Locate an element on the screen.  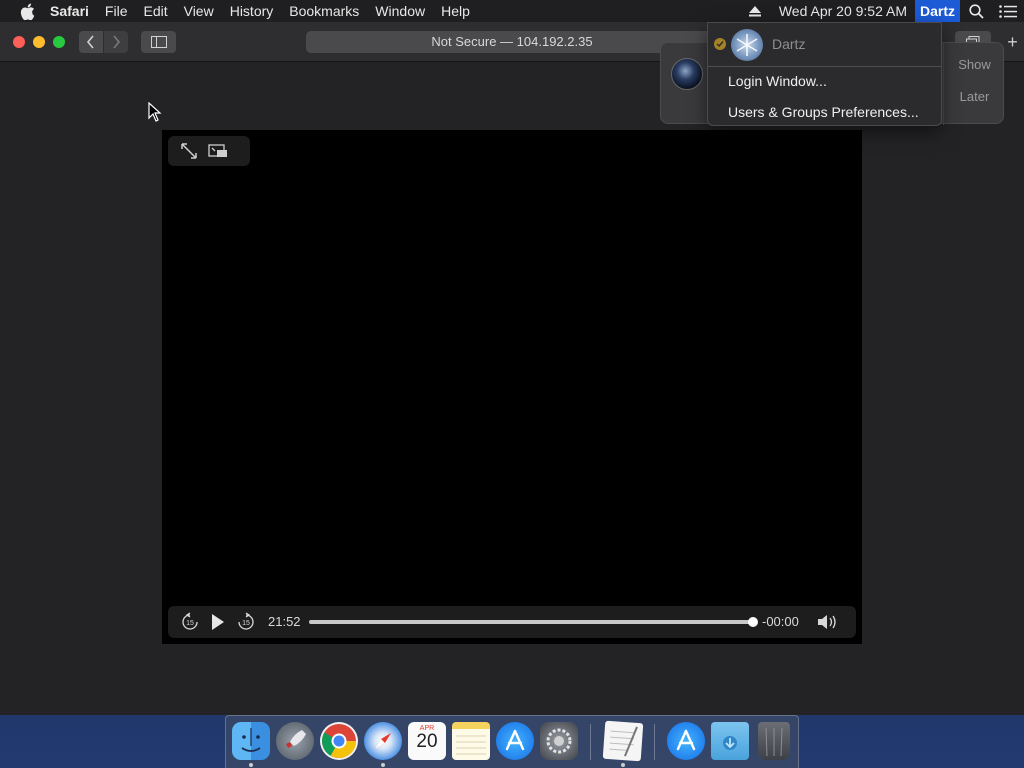
elapsed-time: 21:52 is located at coordinates (284, 621).